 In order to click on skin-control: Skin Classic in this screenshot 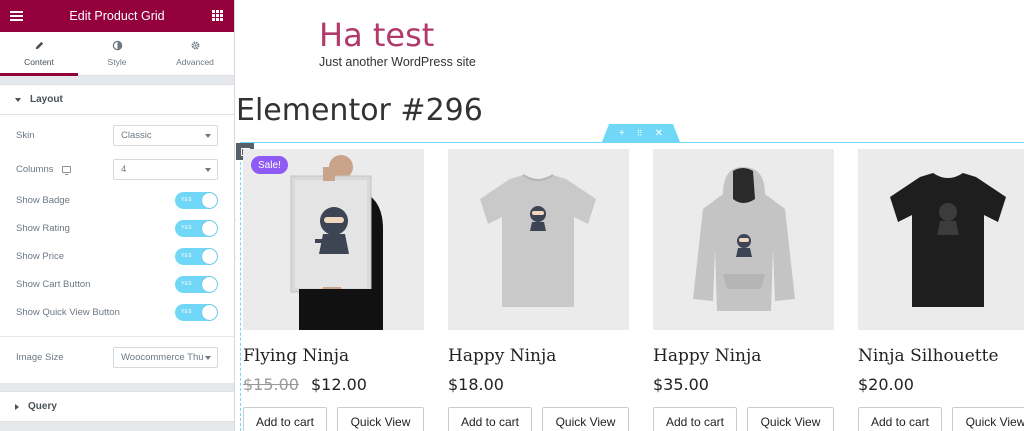, I will do `click(117, 135)`.